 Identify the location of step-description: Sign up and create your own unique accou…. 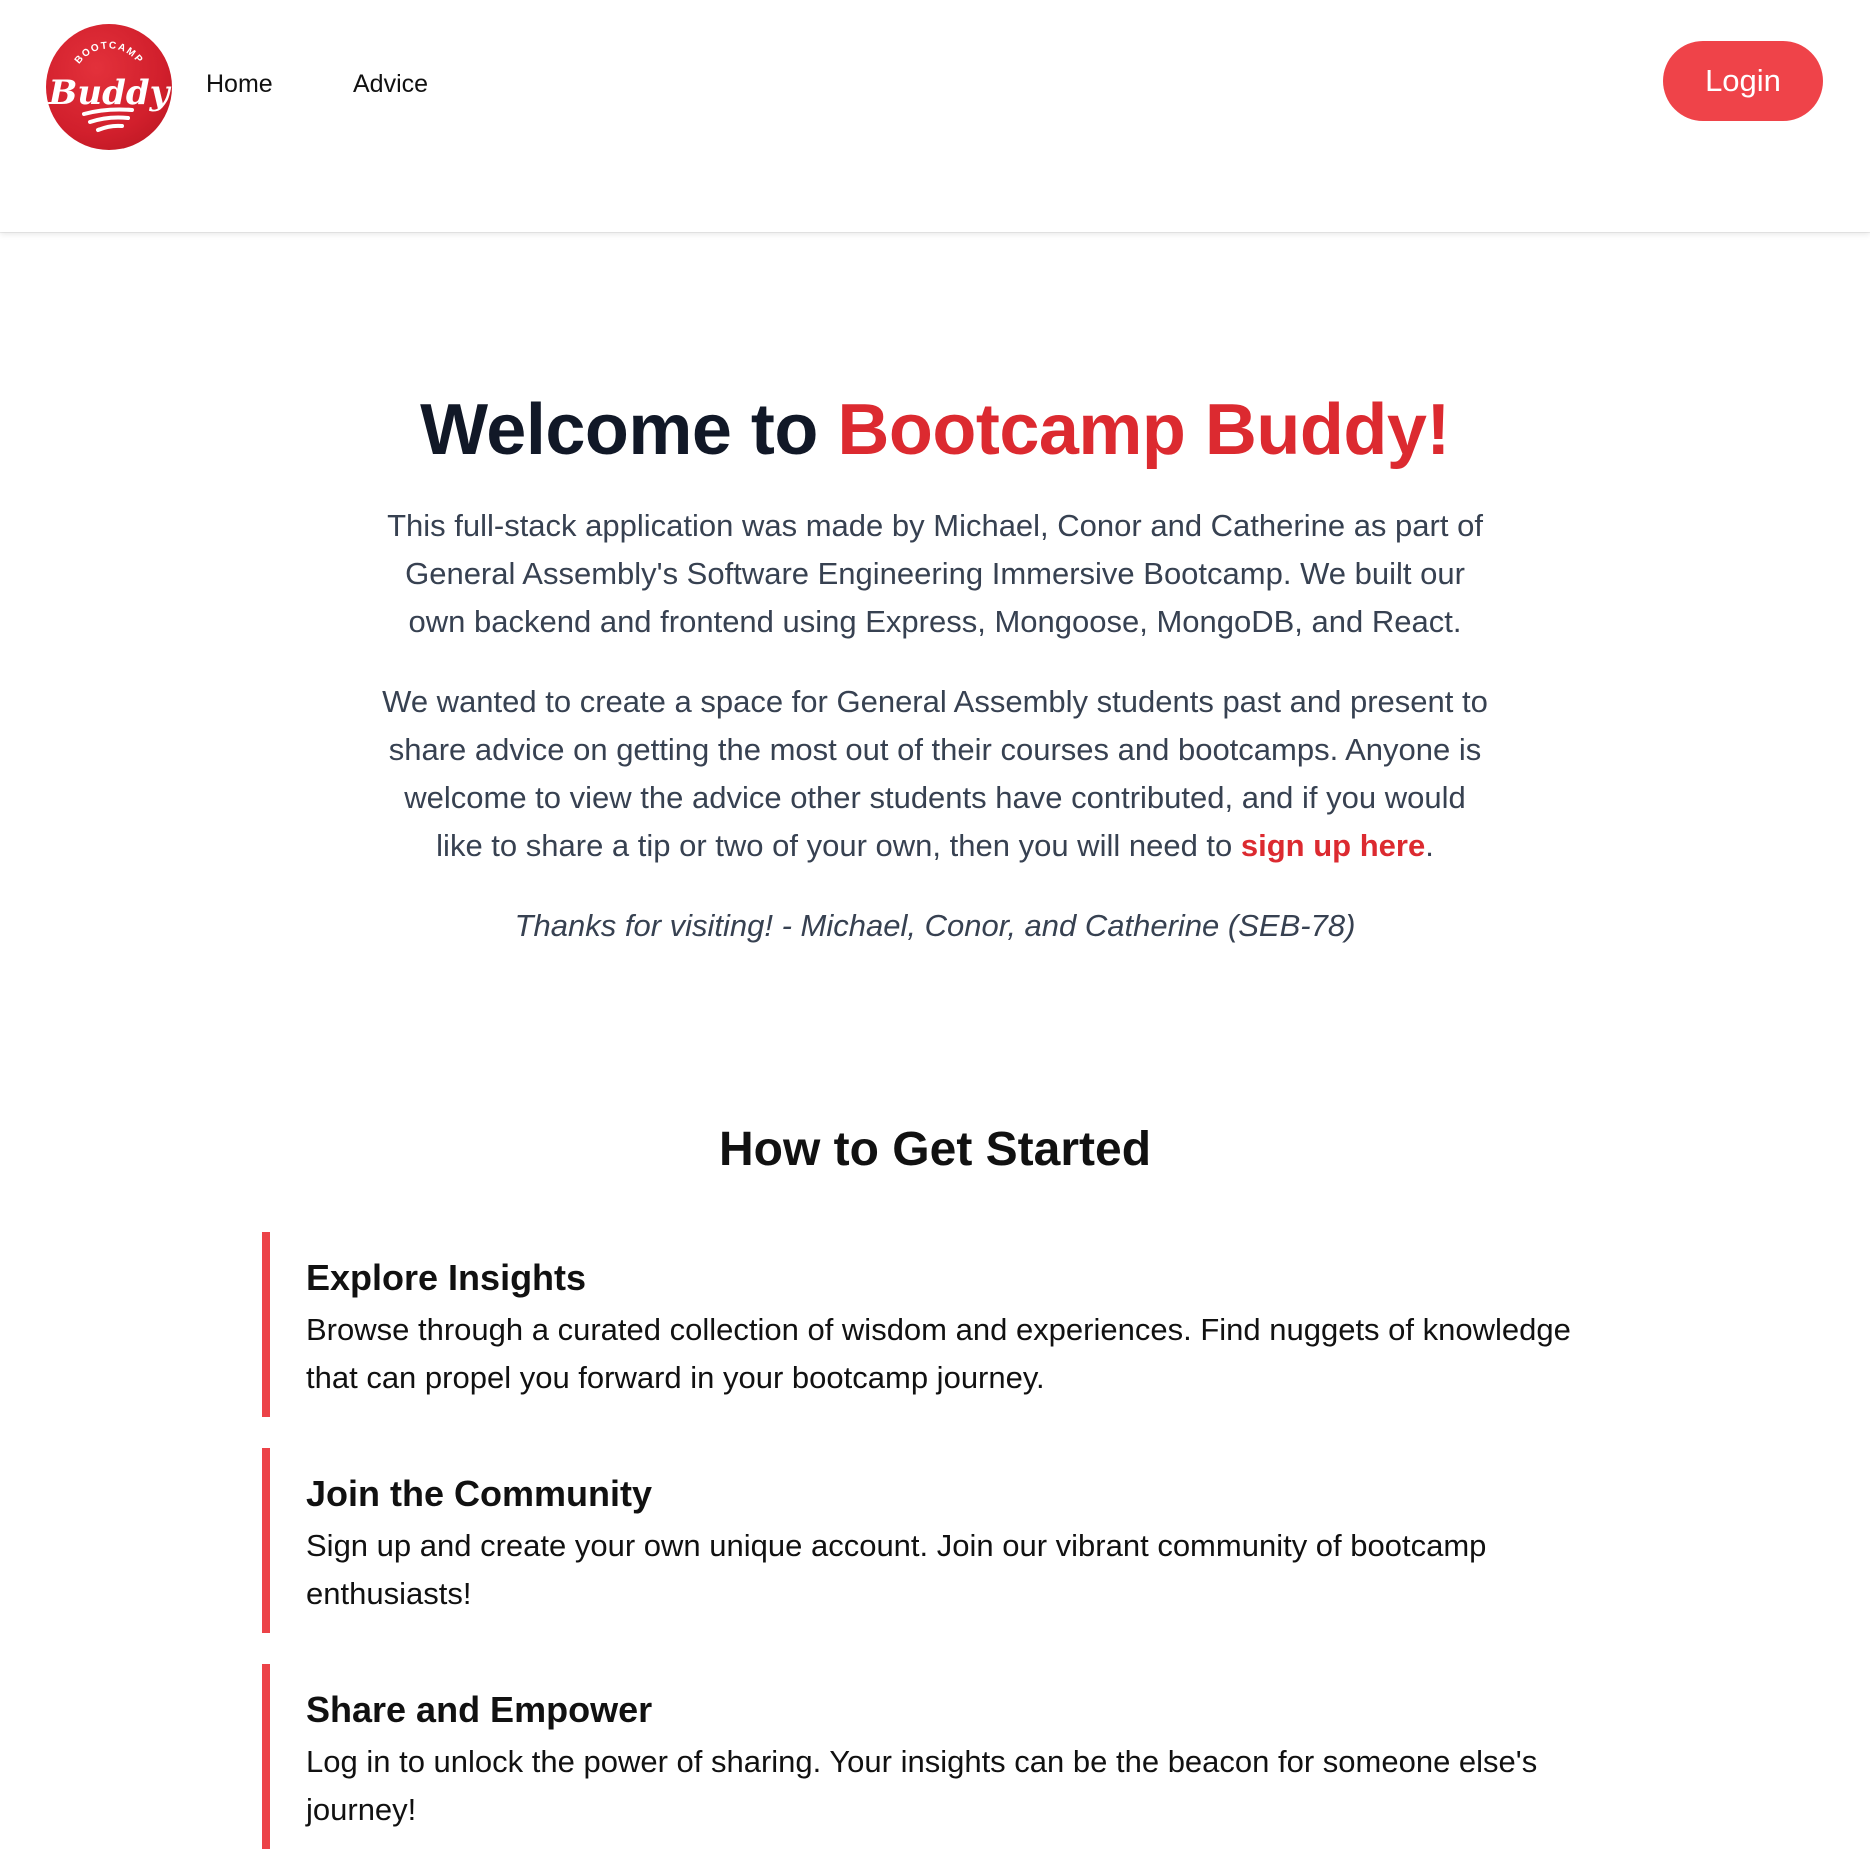
(896, 1569).